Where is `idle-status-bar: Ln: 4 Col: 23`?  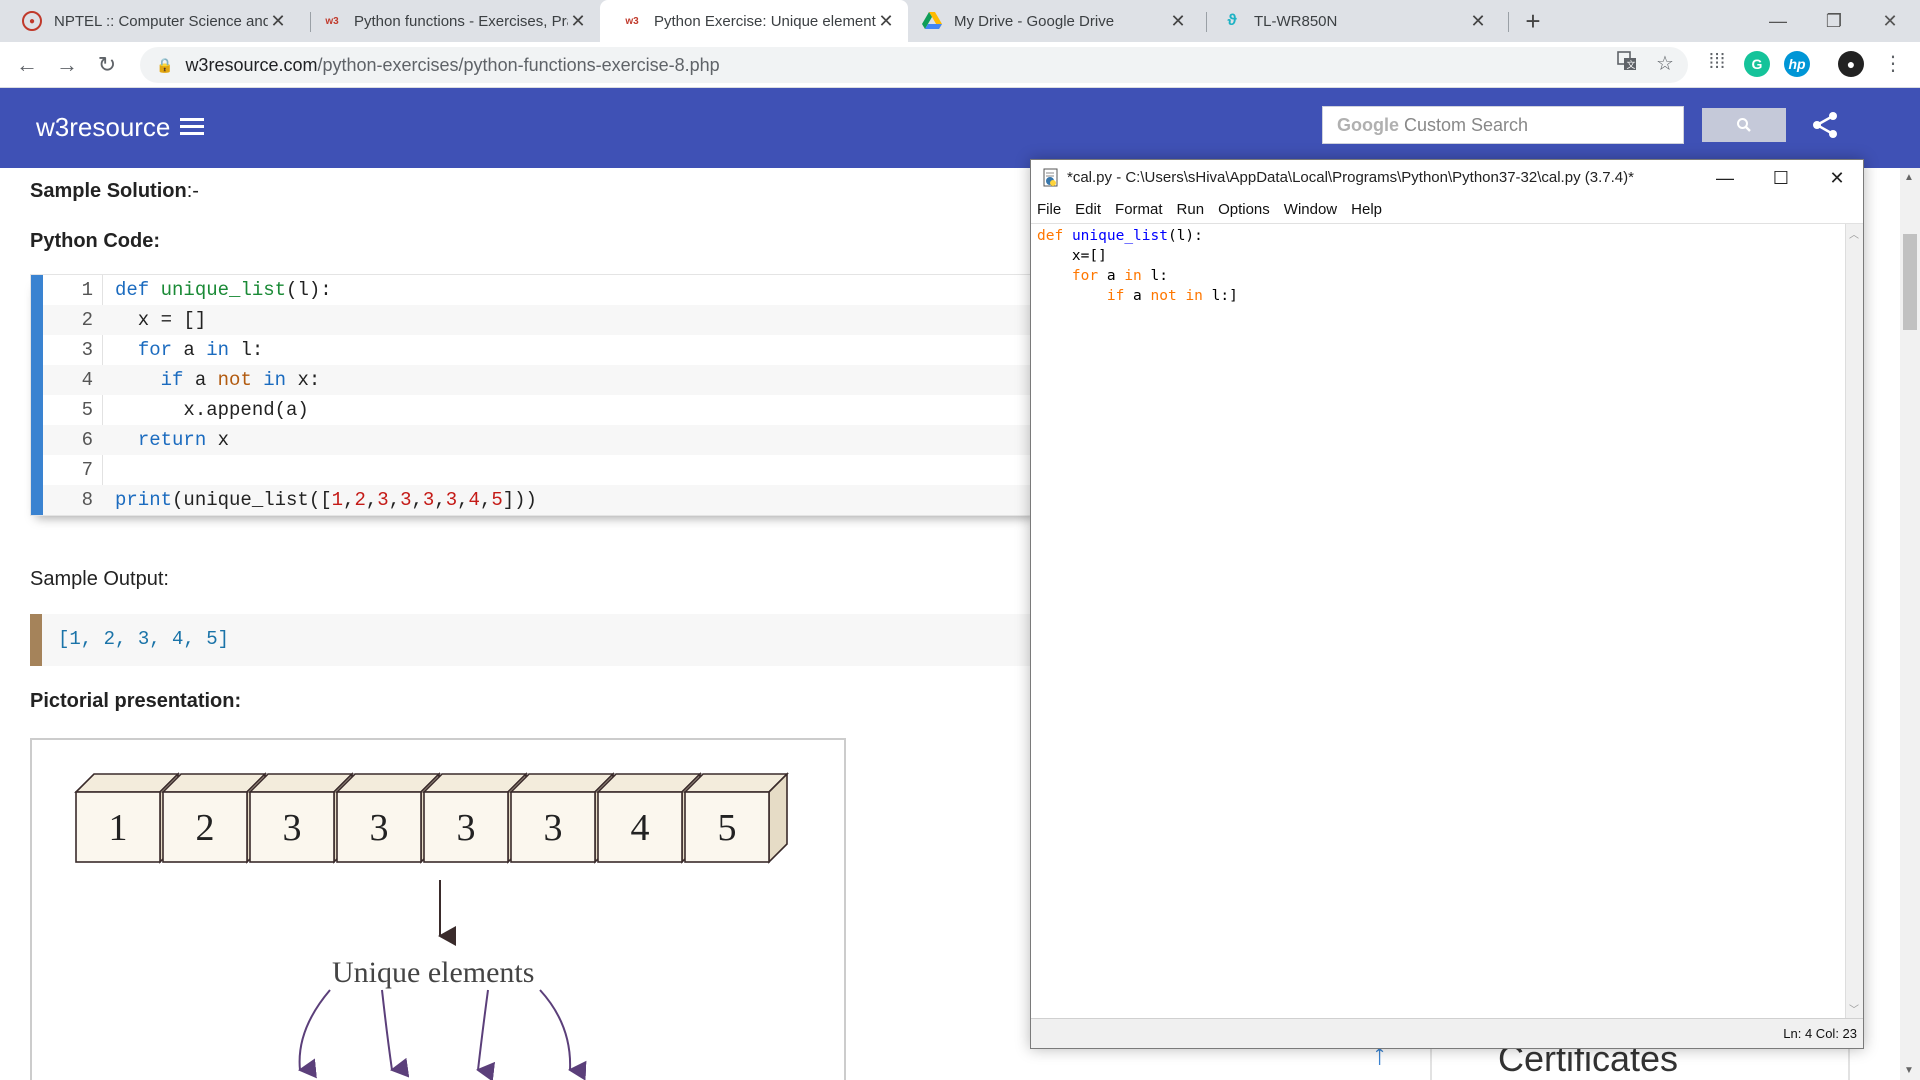 idle-status-bar: Ln: 4 Col: 23 is located at coordinates (1447, 1033).